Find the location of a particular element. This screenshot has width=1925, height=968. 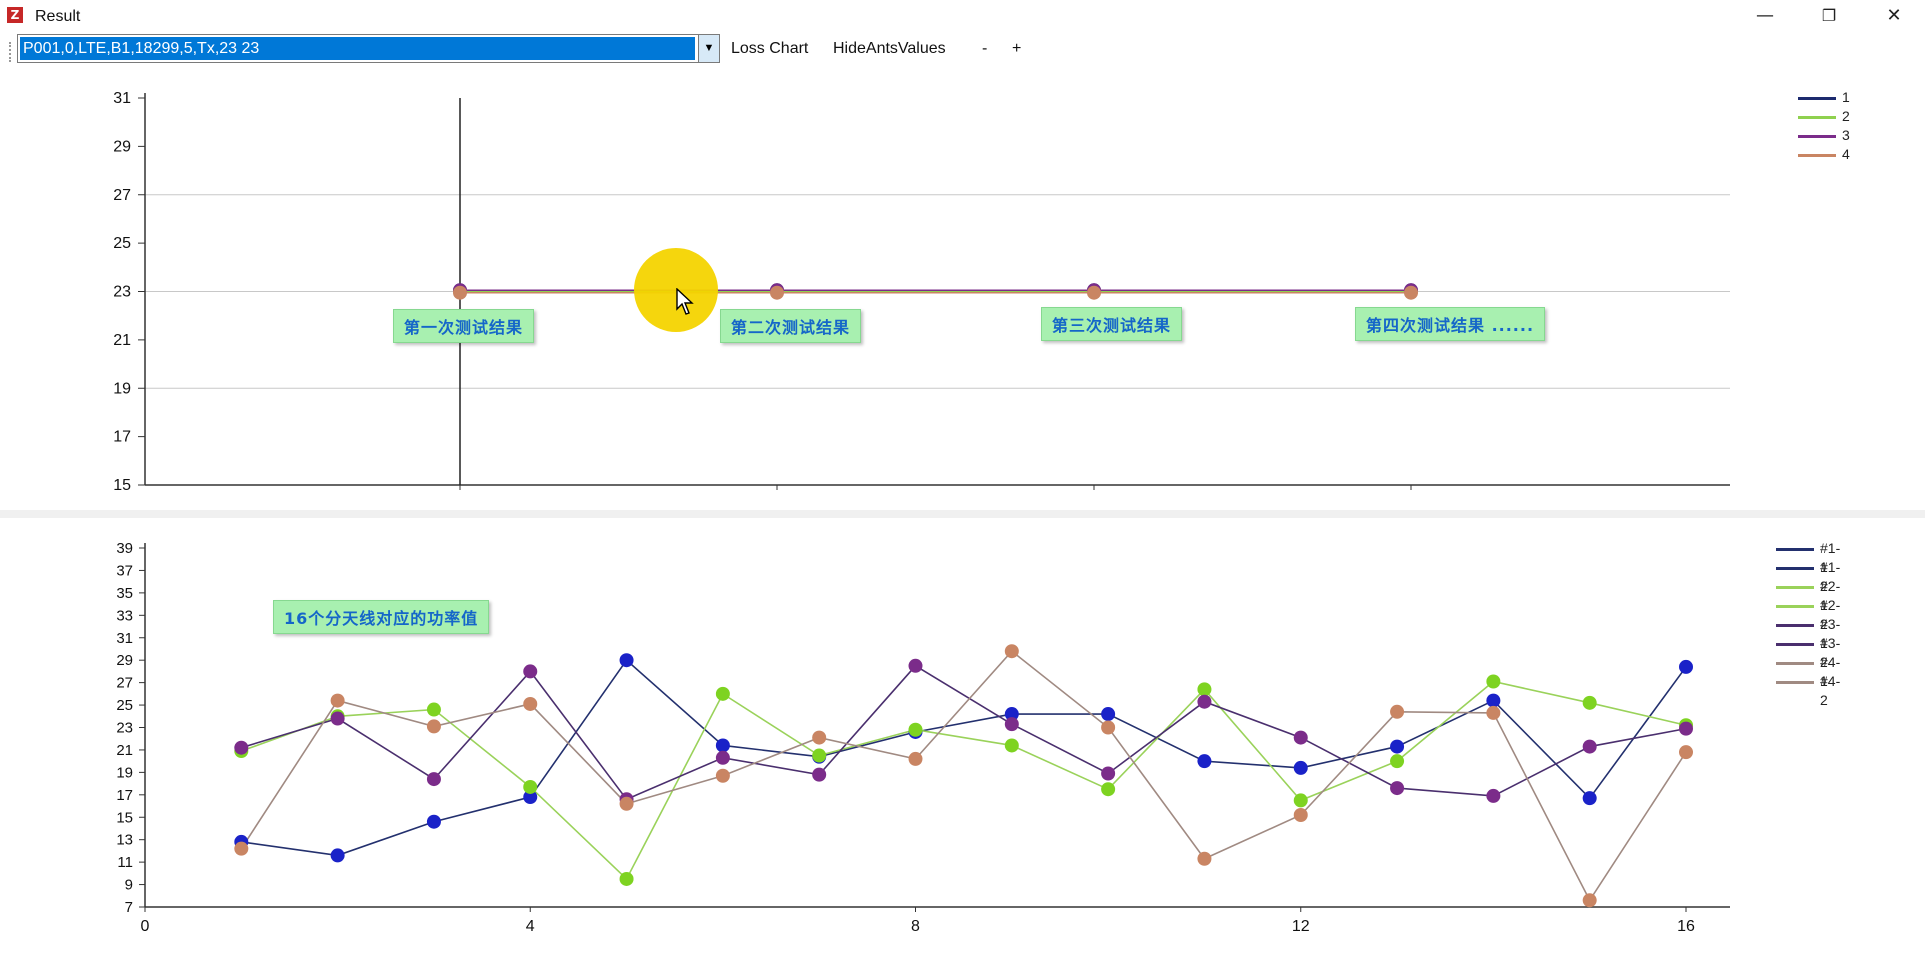

restore-button: ❐ is located at coordinates (1829, 16).